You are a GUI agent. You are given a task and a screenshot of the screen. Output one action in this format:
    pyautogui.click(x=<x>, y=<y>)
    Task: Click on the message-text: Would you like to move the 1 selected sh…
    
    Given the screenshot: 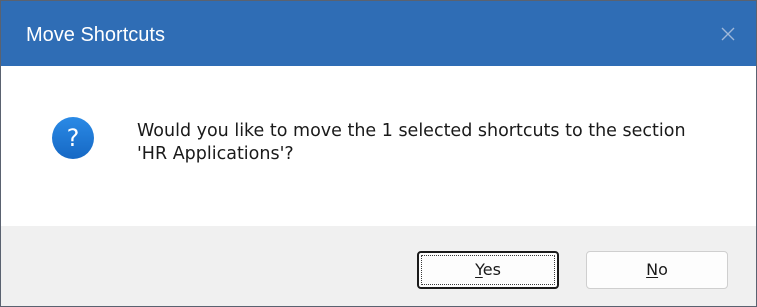 What is the action you would take?
    pyautogui.click(x=411, y=142)
    